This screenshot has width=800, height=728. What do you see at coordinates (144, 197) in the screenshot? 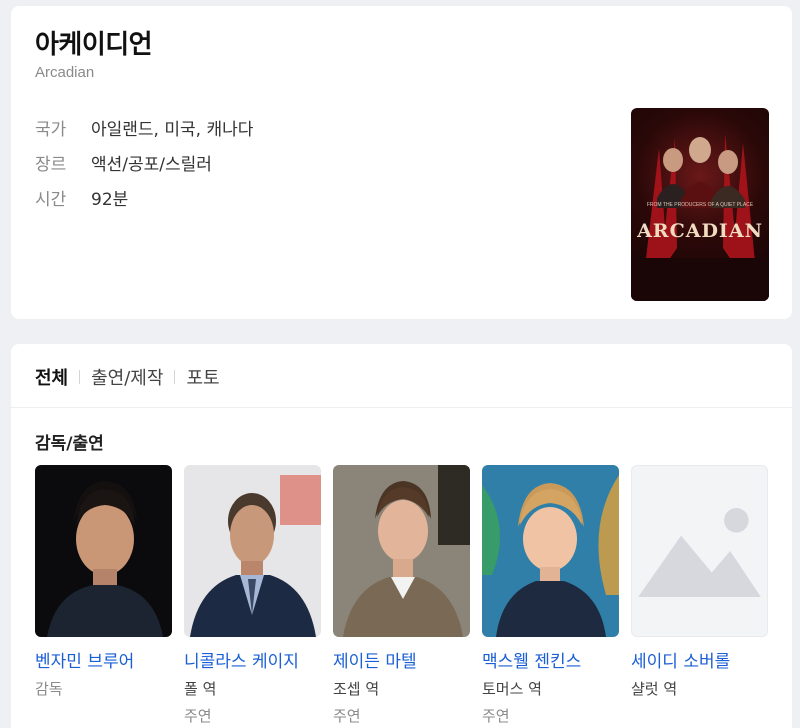
I see `meta-row-runtime: 시간 92분` at bounding box center [144, 197].